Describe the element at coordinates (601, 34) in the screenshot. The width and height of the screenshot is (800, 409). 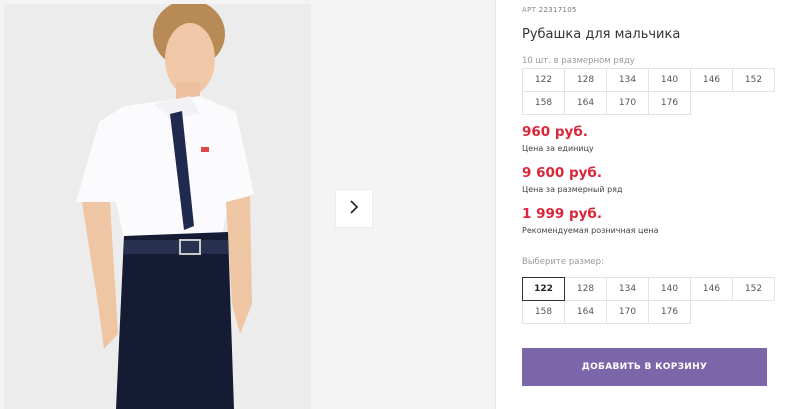
I see `product-title: Рубашка для мальчика` at that location.